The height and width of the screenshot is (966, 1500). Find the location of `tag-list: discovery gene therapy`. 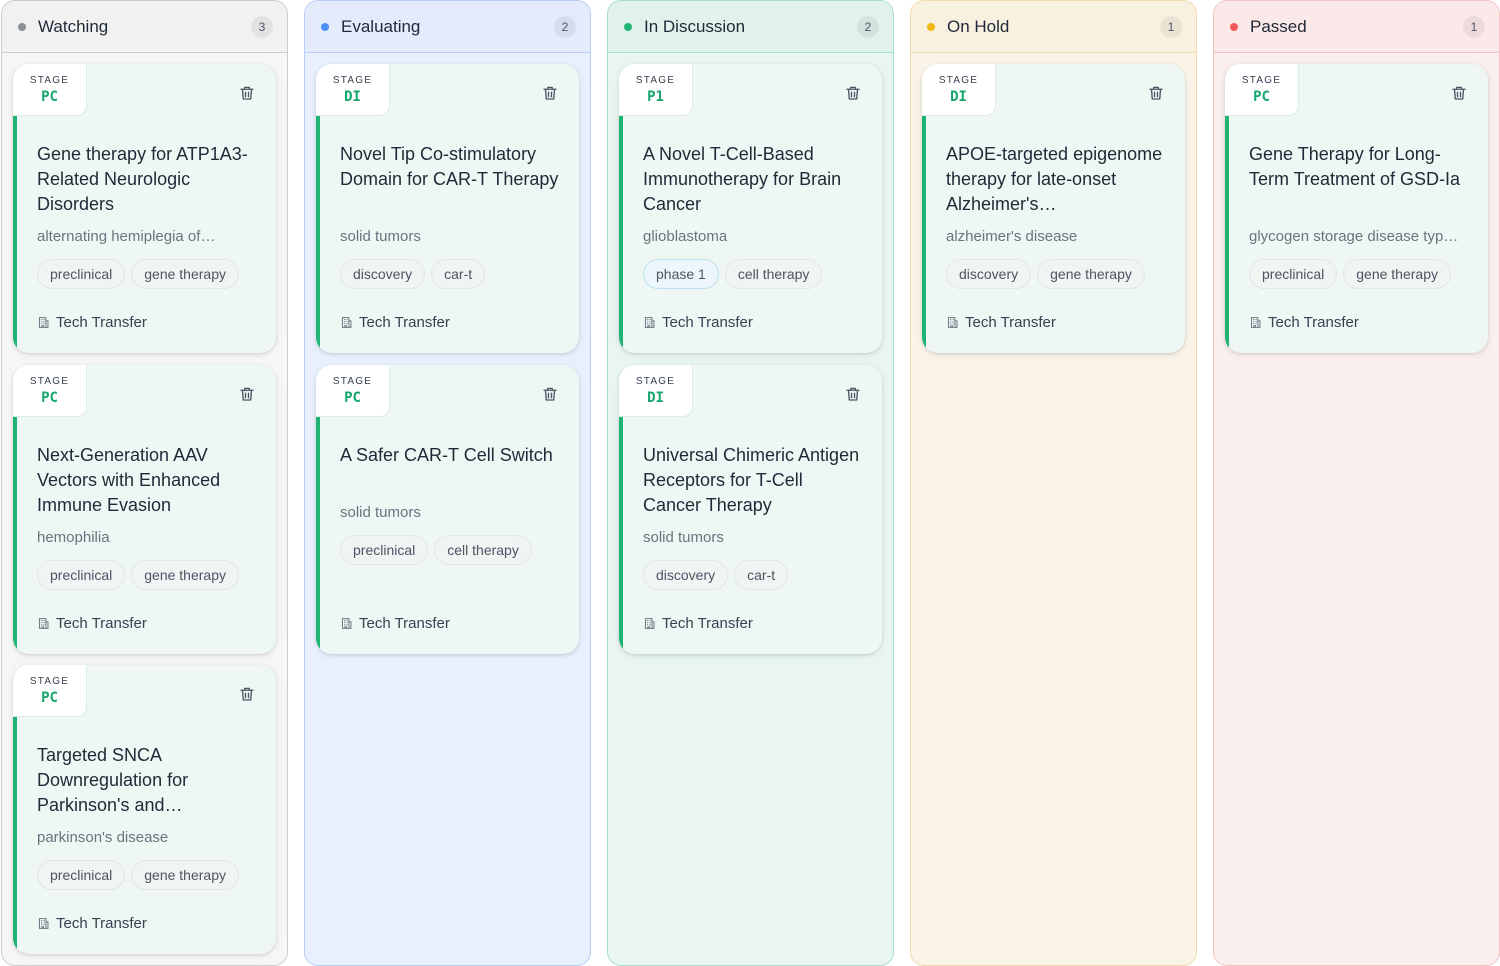

tag-list: discovery gene therapy is located at coordinates (1045, 274).